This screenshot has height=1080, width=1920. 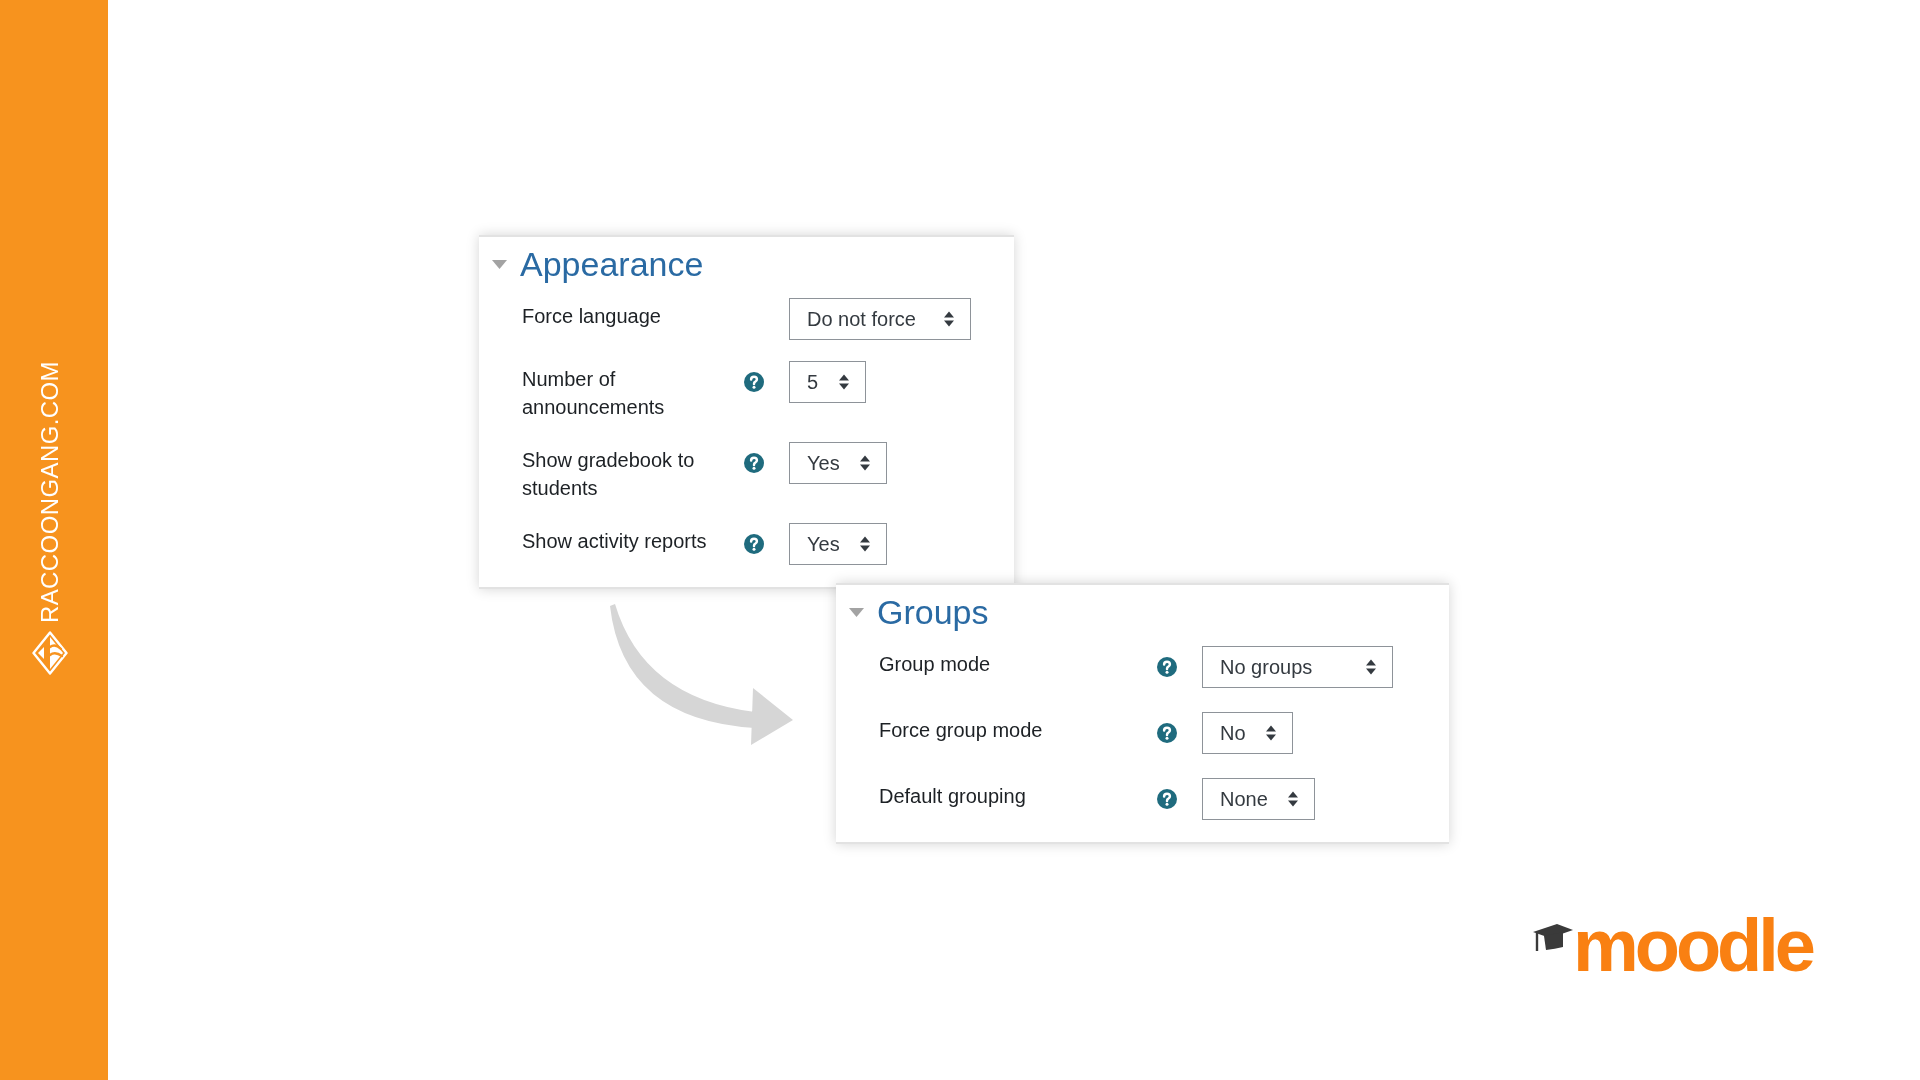 What do you see at coordinates (933, 612) in the screenshot?
I see `section-title: Groups` at bounding box center [933, 612].